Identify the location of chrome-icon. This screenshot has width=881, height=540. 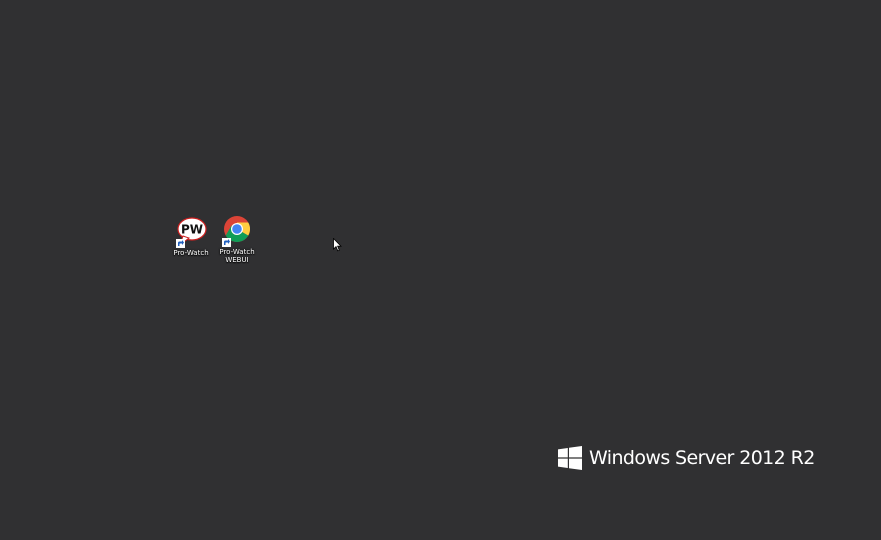
(237, 231).